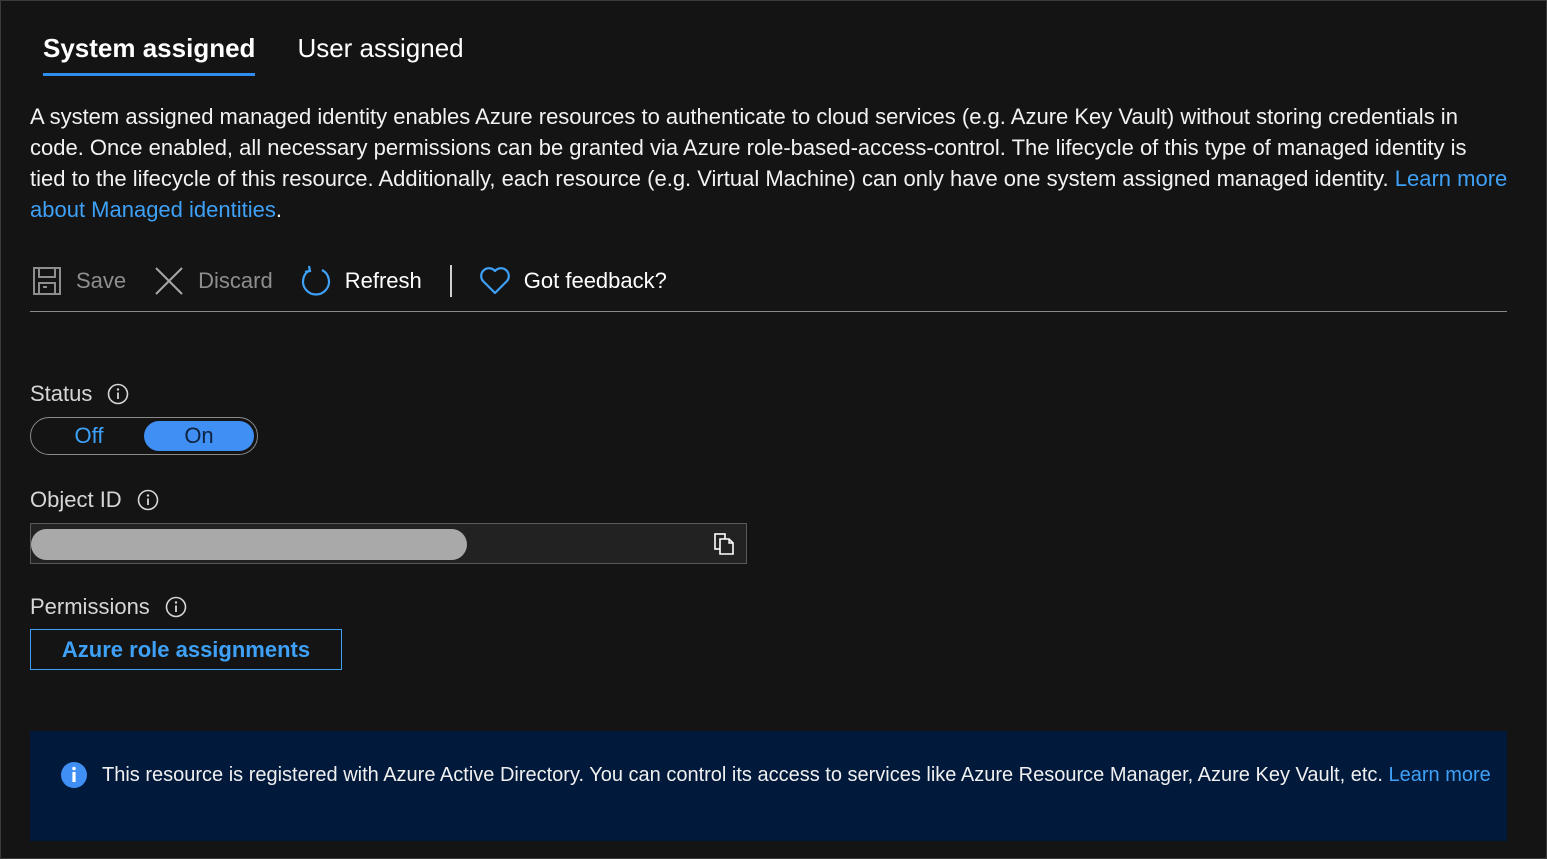 The image size is (1547, 859). I want to click on discard-x-icon, so click(169, 281).